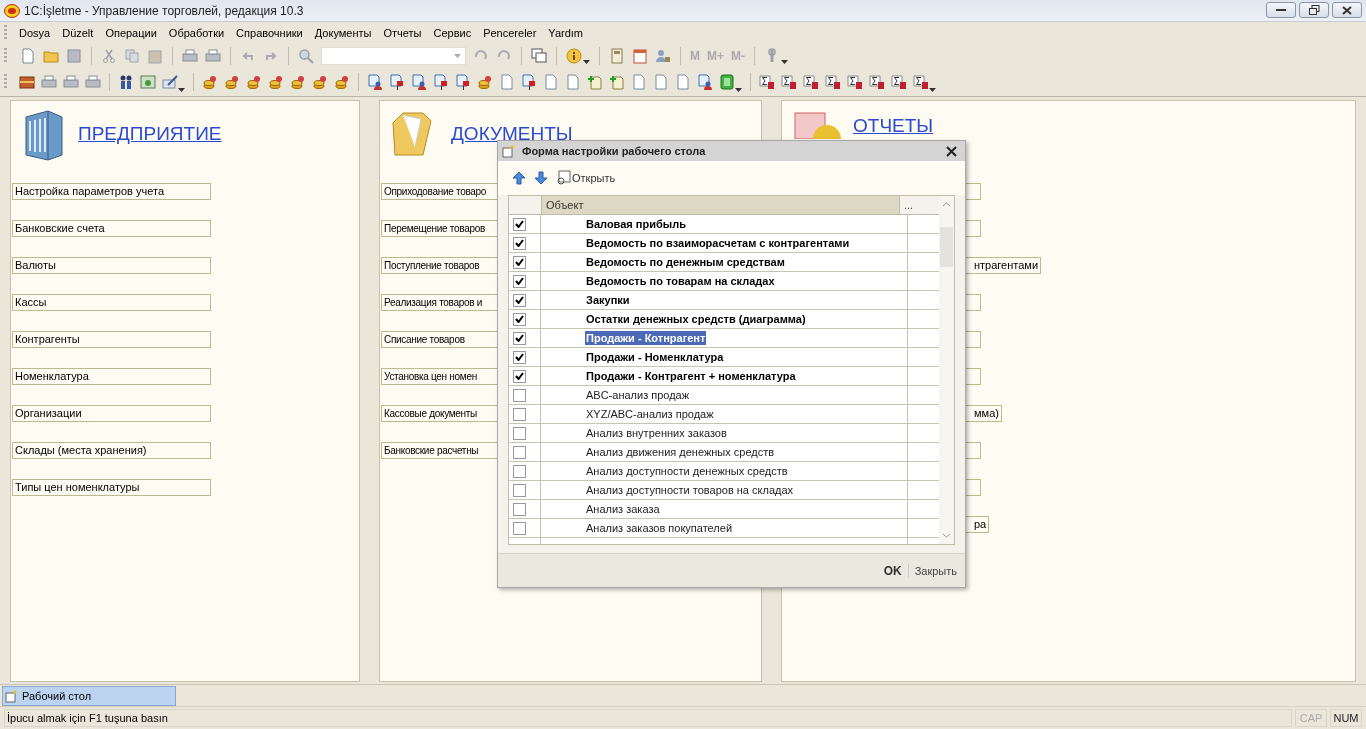  I want to click on ledger-icon, so click(727, 82).